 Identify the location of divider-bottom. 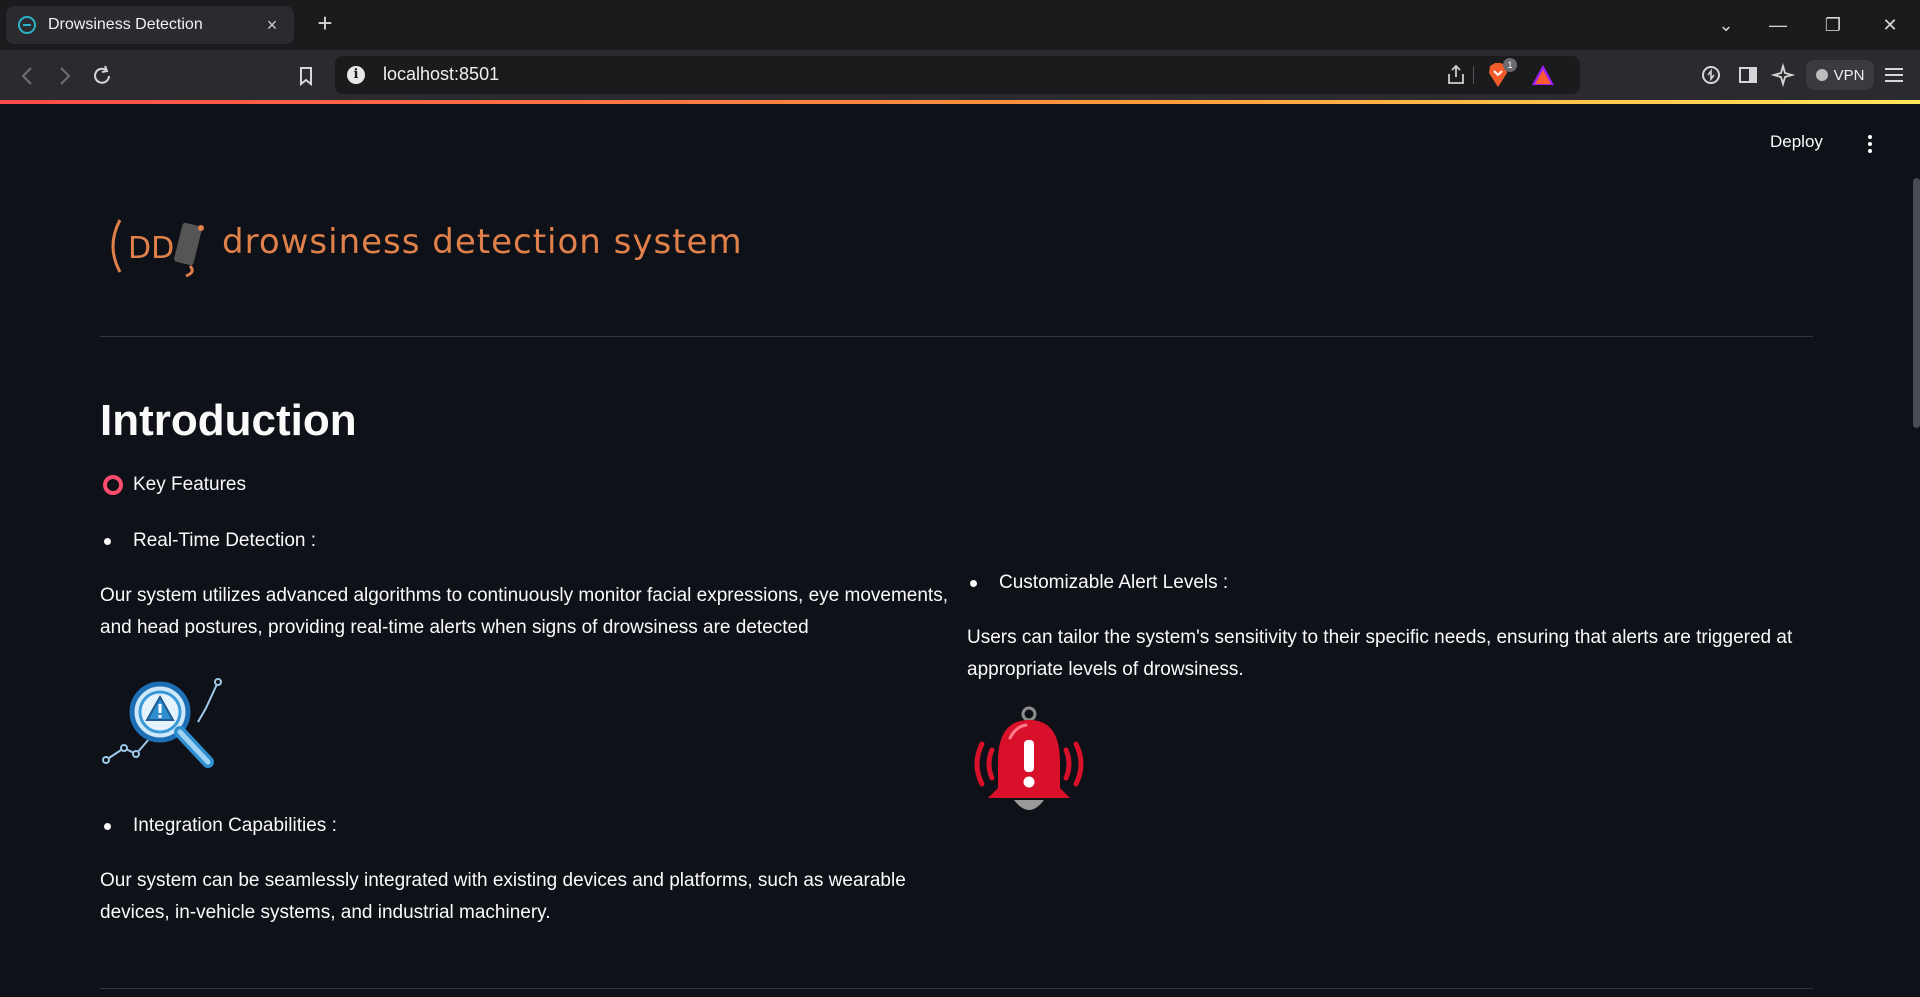
(956, 988).